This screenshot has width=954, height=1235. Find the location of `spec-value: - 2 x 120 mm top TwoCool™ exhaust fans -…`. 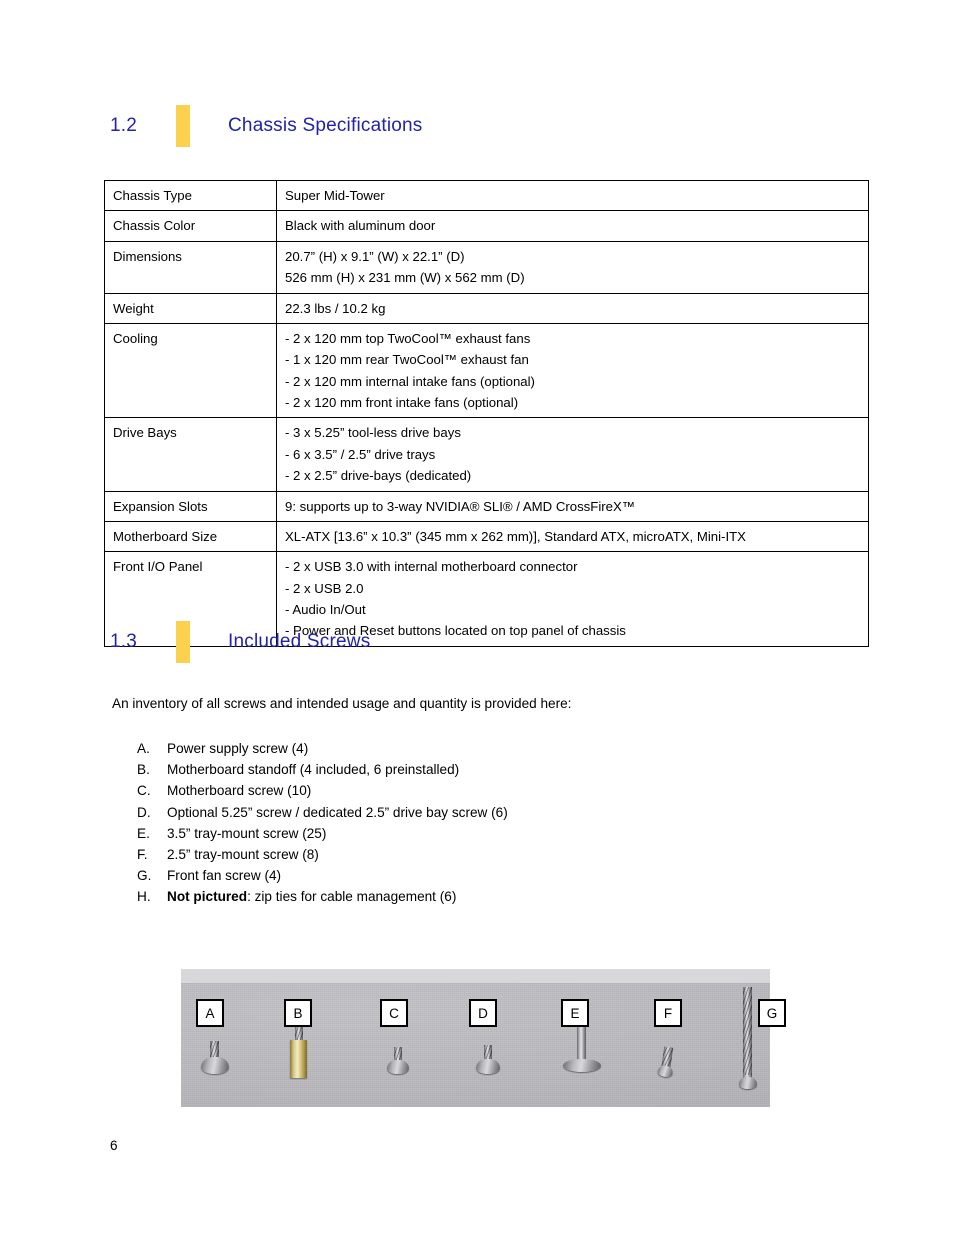

spec-value: - 2 x 120 mm top TwoCool™ exhaust fans -… is located at coordinates (572, 370).